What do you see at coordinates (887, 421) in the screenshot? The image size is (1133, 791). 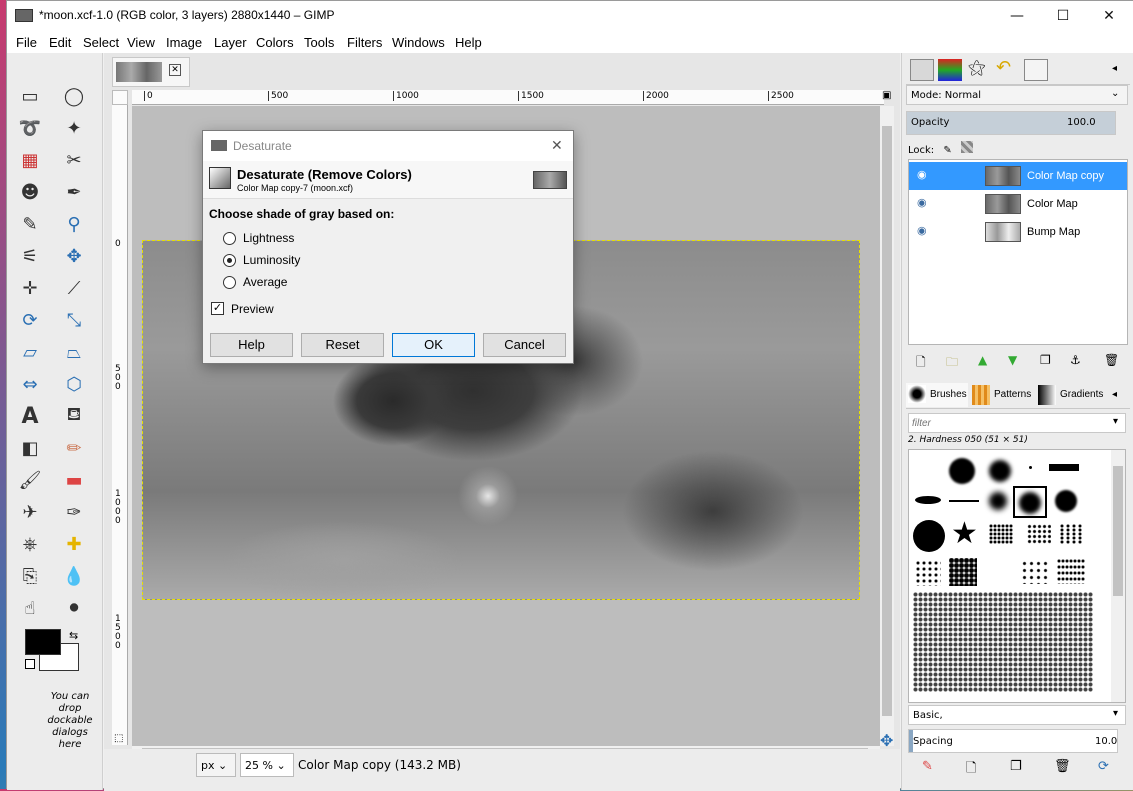 I see `vertical-scroll-thumb` at bounding box center [887, 421].